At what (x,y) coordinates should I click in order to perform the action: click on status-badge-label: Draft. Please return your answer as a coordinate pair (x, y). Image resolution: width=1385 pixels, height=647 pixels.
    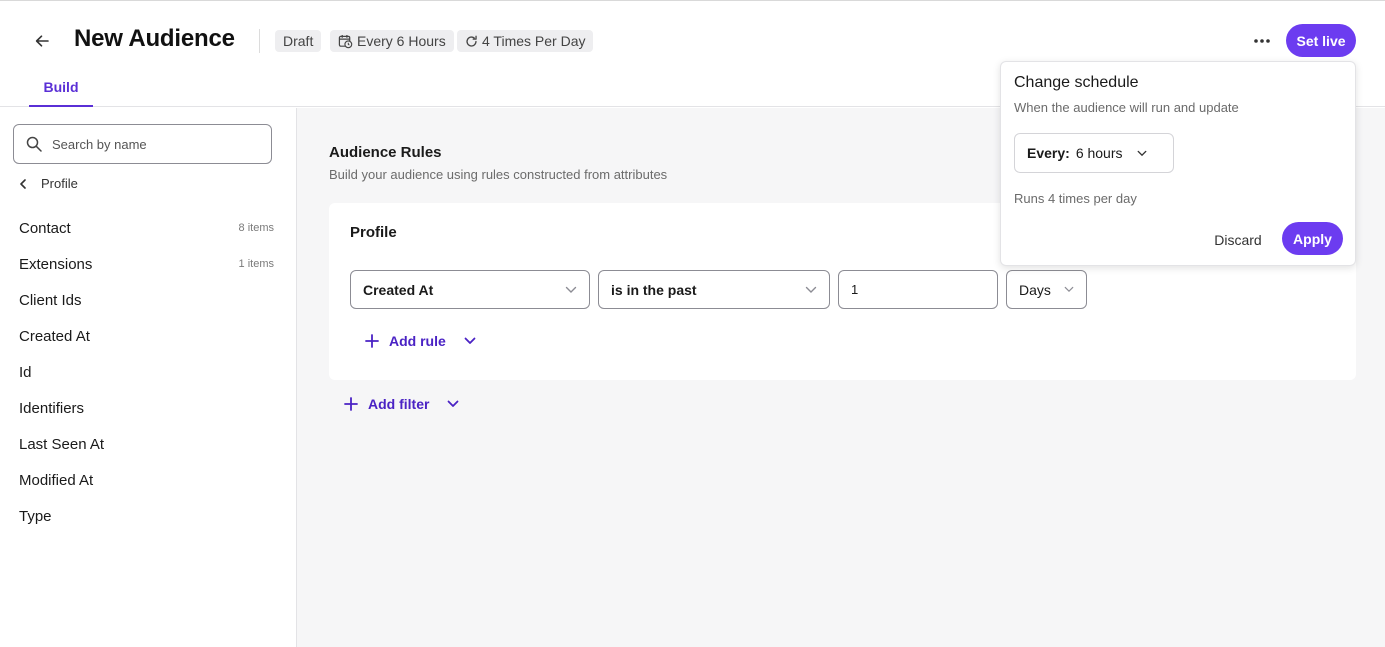
    Looking at the image, I should click on (298, 41).